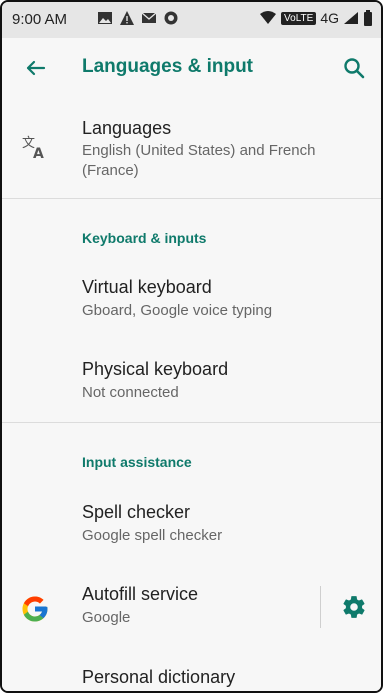 The width and height of the screenshot is (383, 693). I want to click on mail-icon, so click(149, 17).